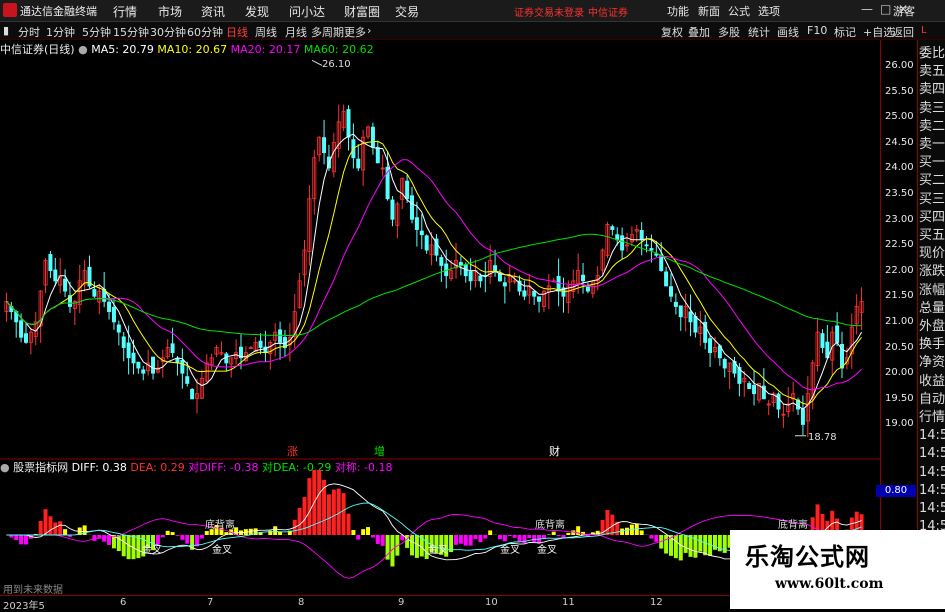 Image resolution: width=945 pixels, height=612 pixels. What do you see at coordinates (759, 32) in the screenshot?
I see `toolbar-button: 统计` at bounding box center [759, 32].